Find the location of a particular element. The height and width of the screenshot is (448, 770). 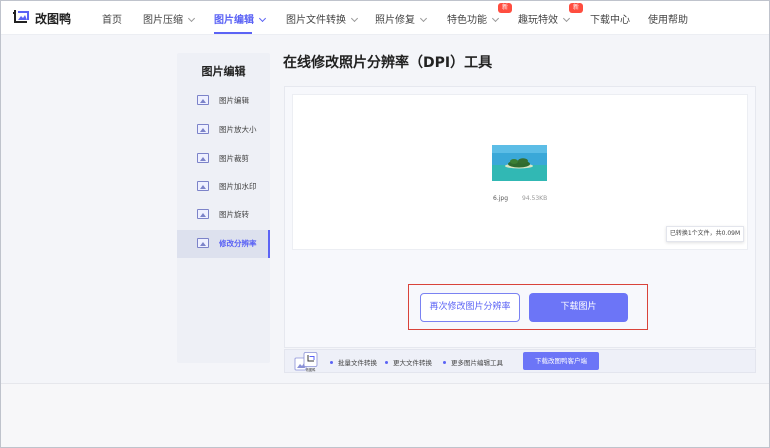

nav-image-edit: 图片编辑 is located at coordinates (240, 18).